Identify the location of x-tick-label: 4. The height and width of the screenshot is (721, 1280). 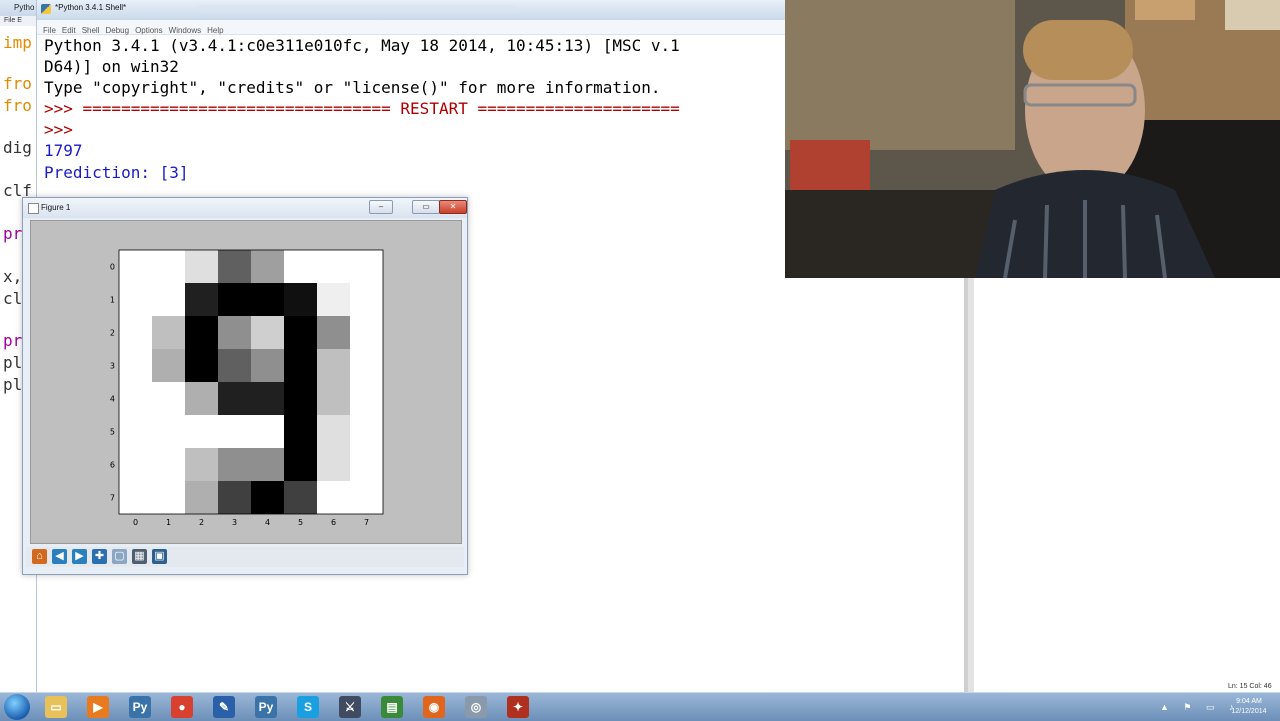
(267, 522).